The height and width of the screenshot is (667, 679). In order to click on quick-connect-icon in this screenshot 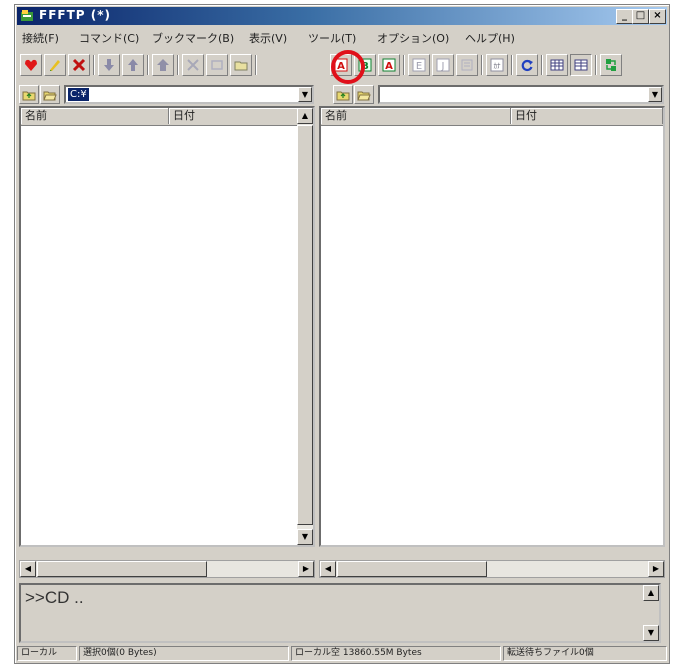, I will do `click(55, 65)`.